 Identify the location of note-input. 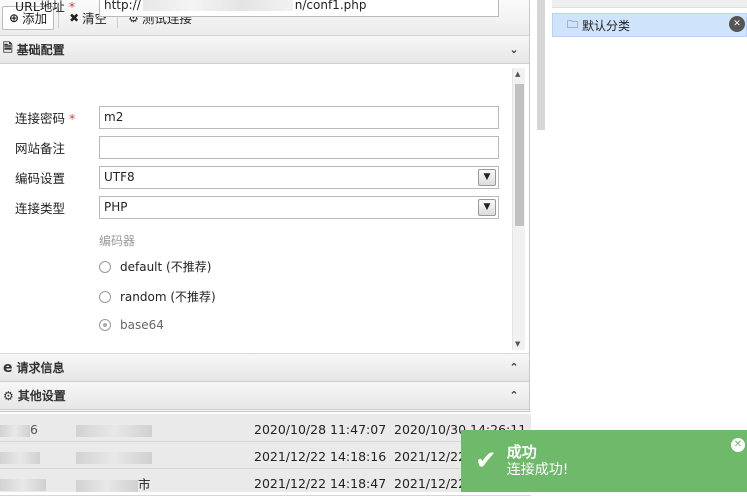
(299, 147).